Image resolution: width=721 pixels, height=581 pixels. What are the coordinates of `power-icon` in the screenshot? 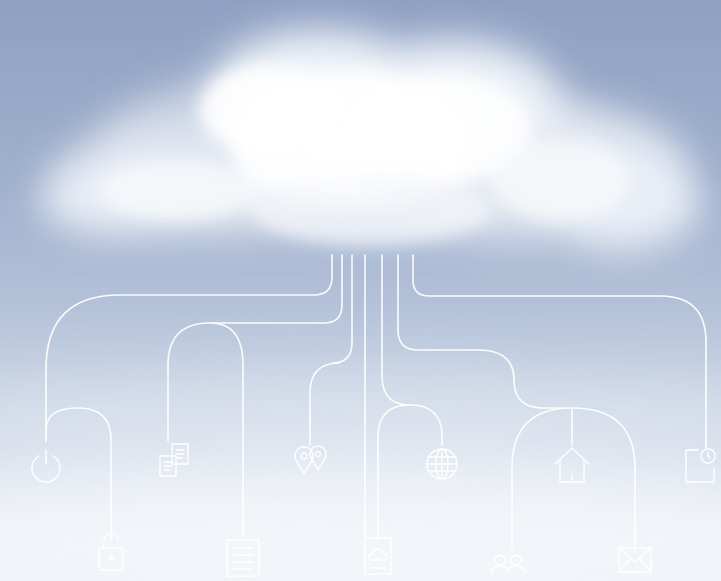 It's located at (46, 466).